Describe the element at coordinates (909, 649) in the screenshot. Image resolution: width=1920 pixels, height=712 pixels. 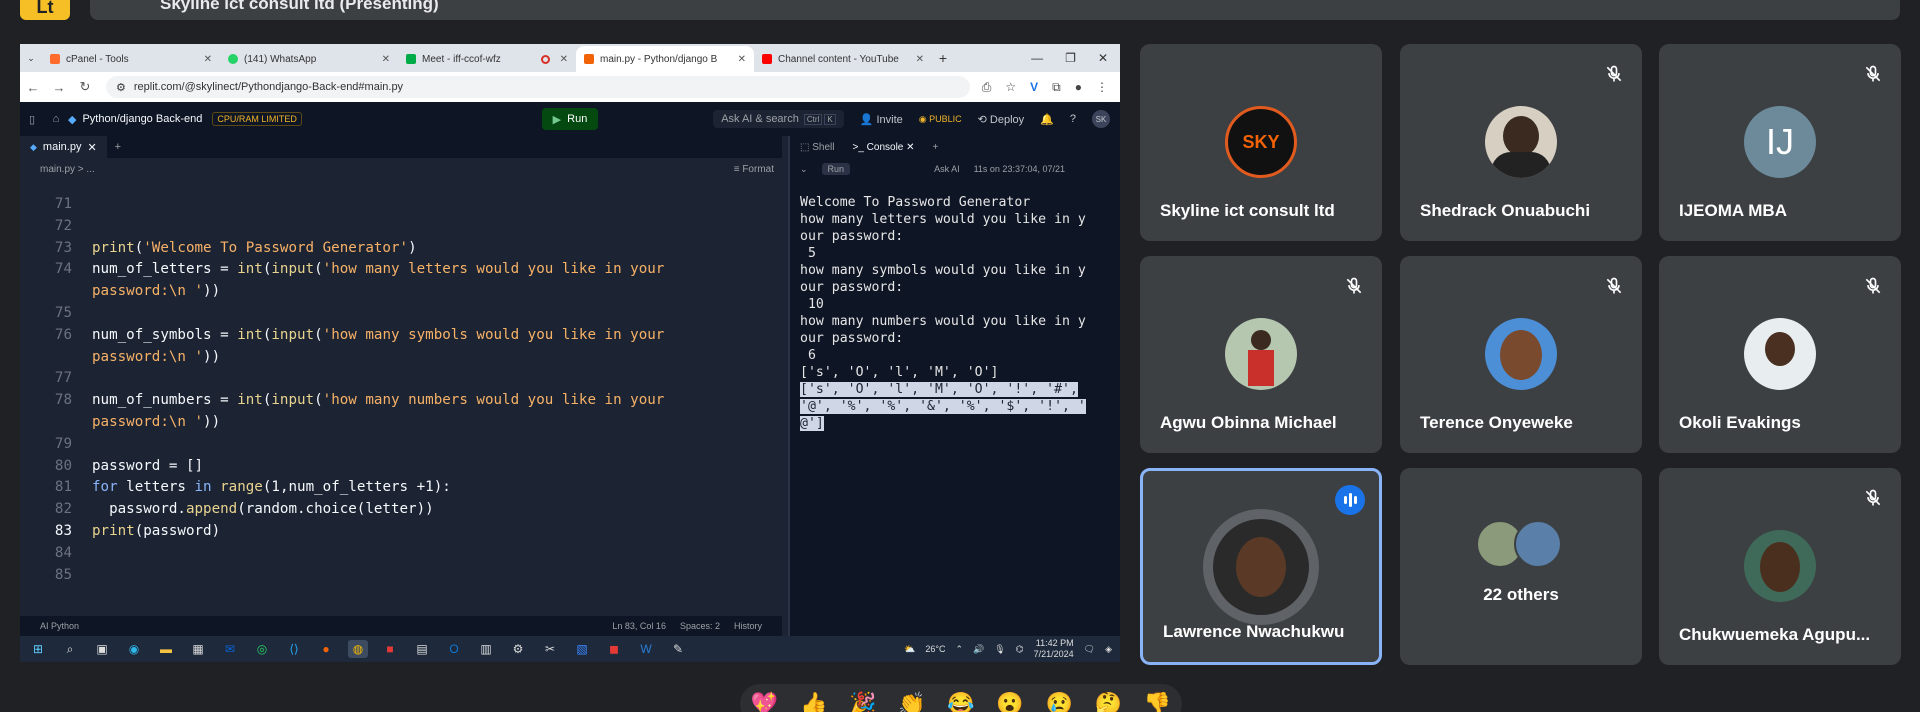
I see `weather-icon: ⛅` at that location.